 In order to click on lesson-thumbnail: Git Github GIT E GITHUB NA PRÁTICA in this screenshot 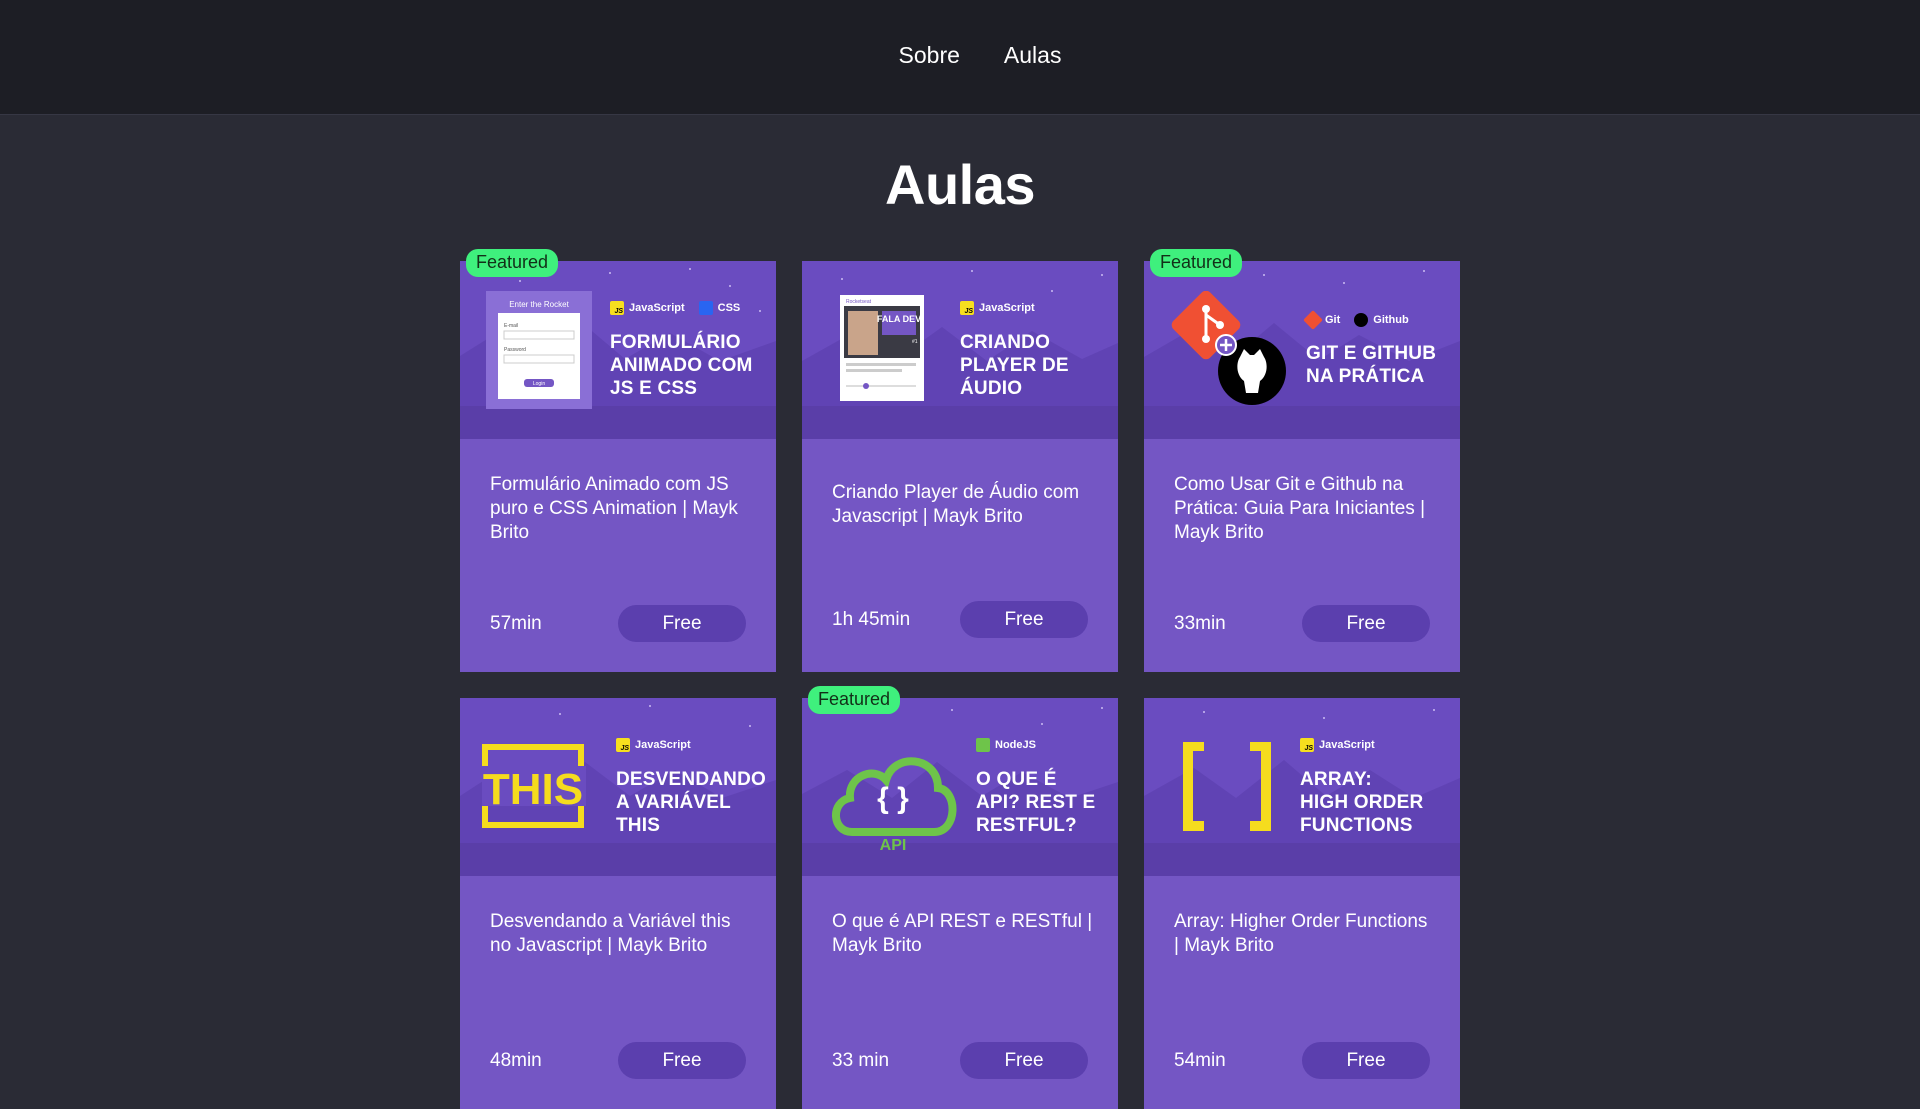, I will do `click(1302, 350)`.